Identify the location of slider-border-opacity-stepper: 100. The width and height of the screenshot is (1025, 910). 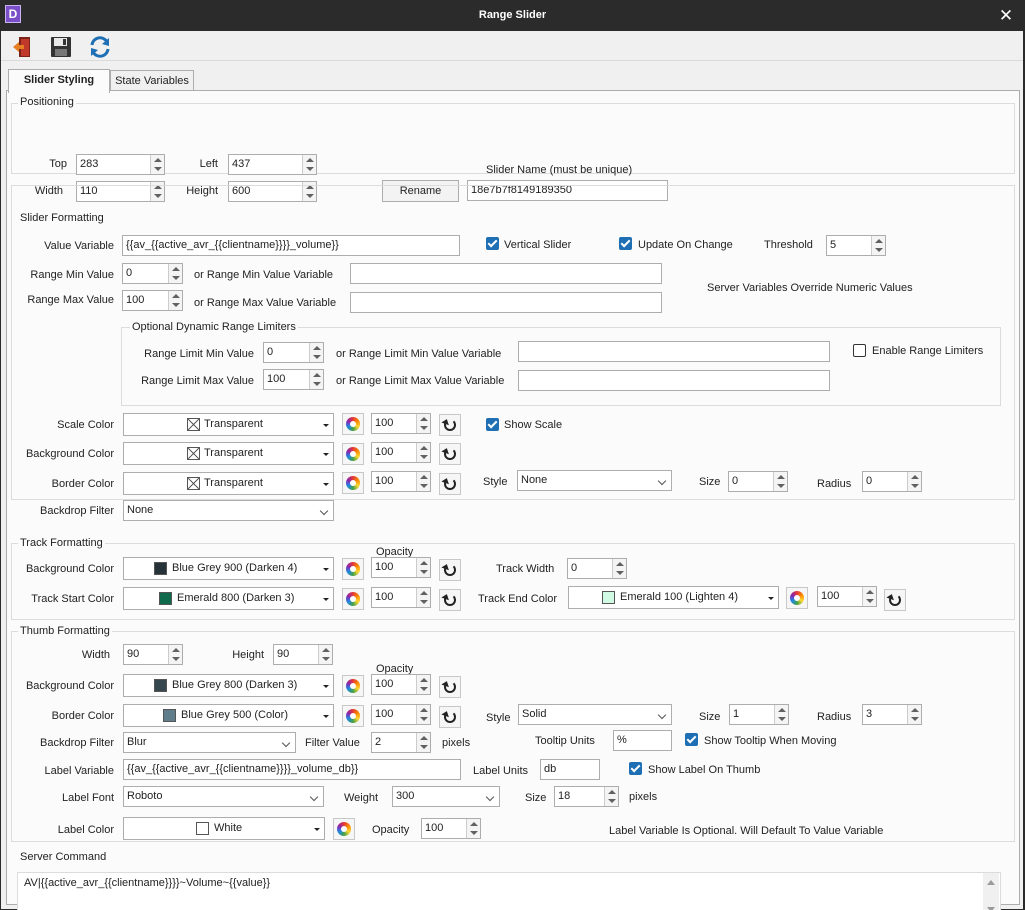
(401, 481).